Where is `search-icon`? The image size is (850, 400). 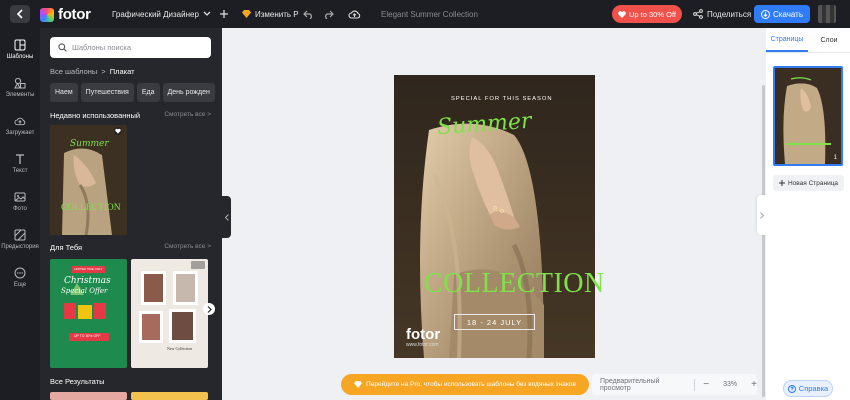
search-icon is located at coordinates (62, 47).